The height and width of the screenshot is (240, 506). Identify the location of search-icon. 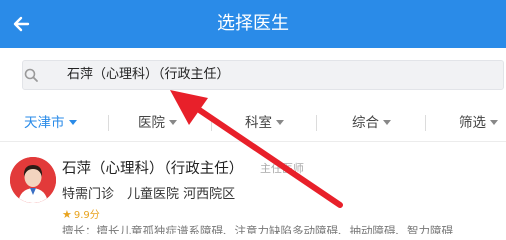
(31, 75).